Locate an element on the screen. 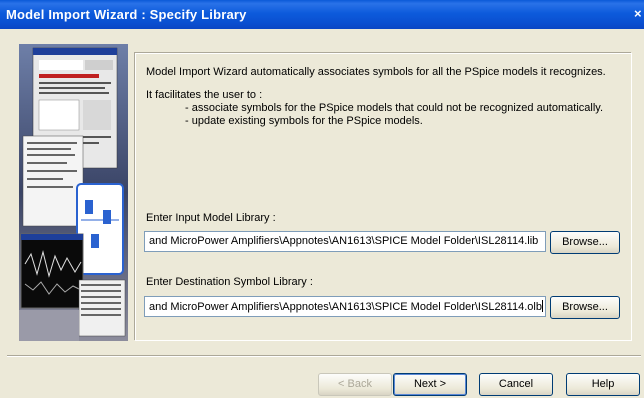 The width and height of the screenshot is (644, 398). help-button: Help is located at coordinates (603, 384).